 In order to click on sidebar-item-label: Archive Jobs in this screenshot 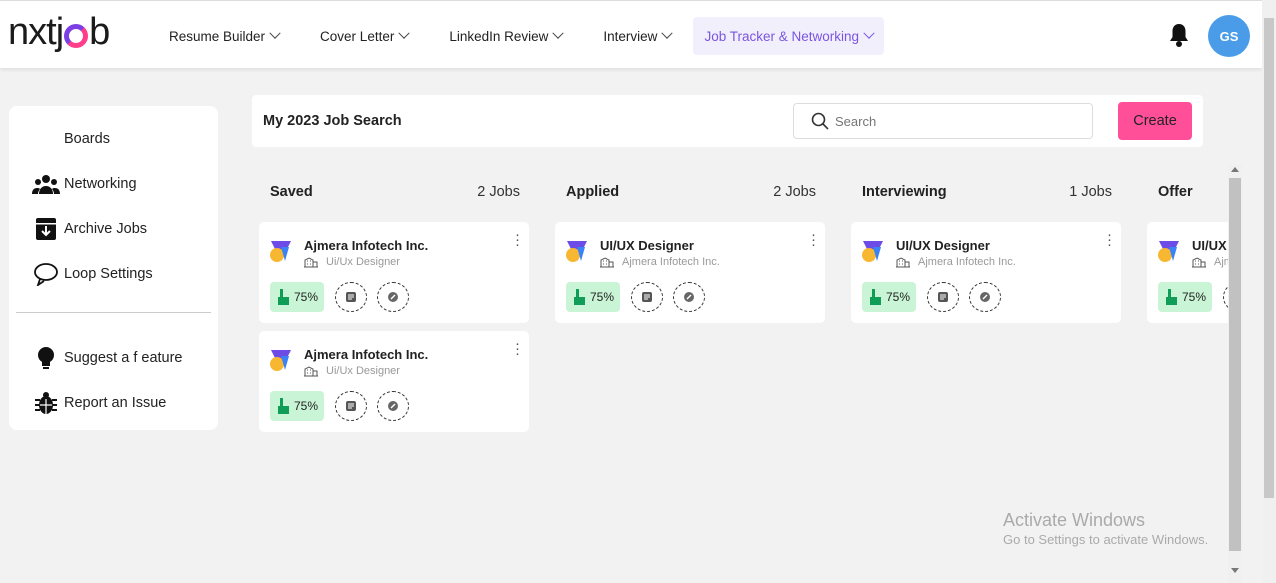, I will do `click(106, 229)`.